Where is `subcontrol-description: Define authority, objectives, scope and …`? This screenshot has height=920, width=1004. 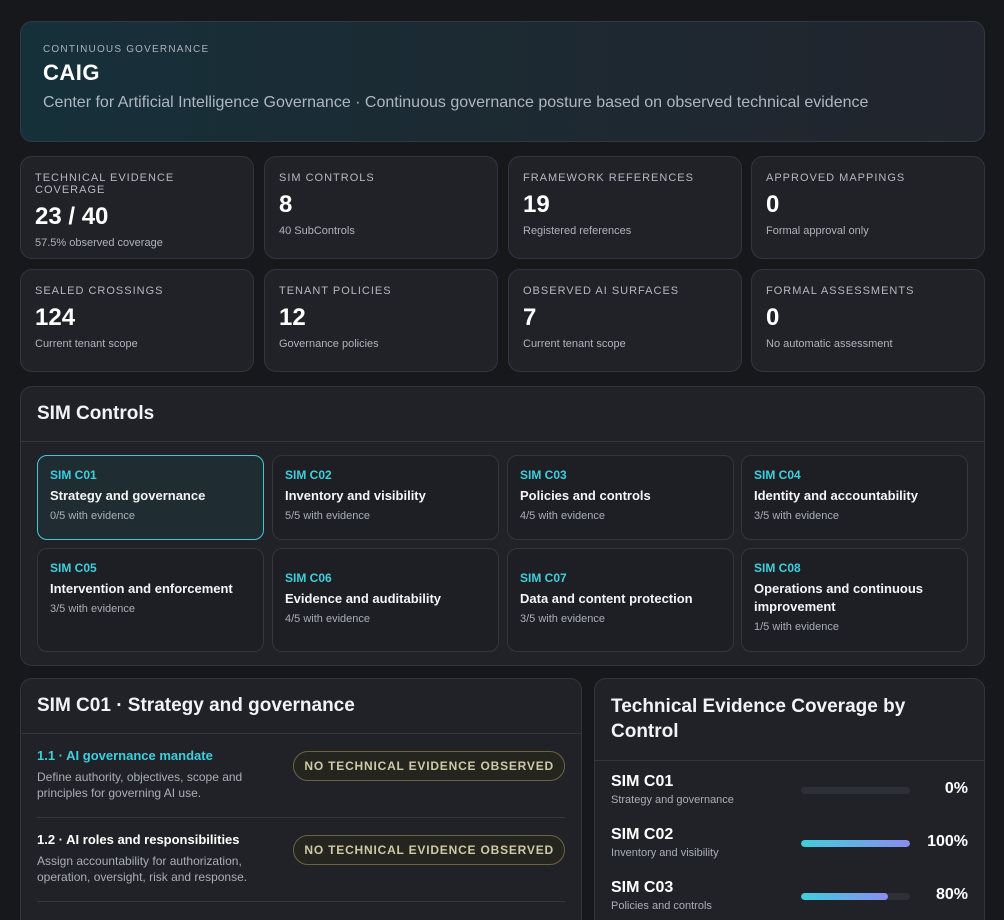 subcontrol-description: Define authority, objectives, scope and … is located at coordinates (140, 785).